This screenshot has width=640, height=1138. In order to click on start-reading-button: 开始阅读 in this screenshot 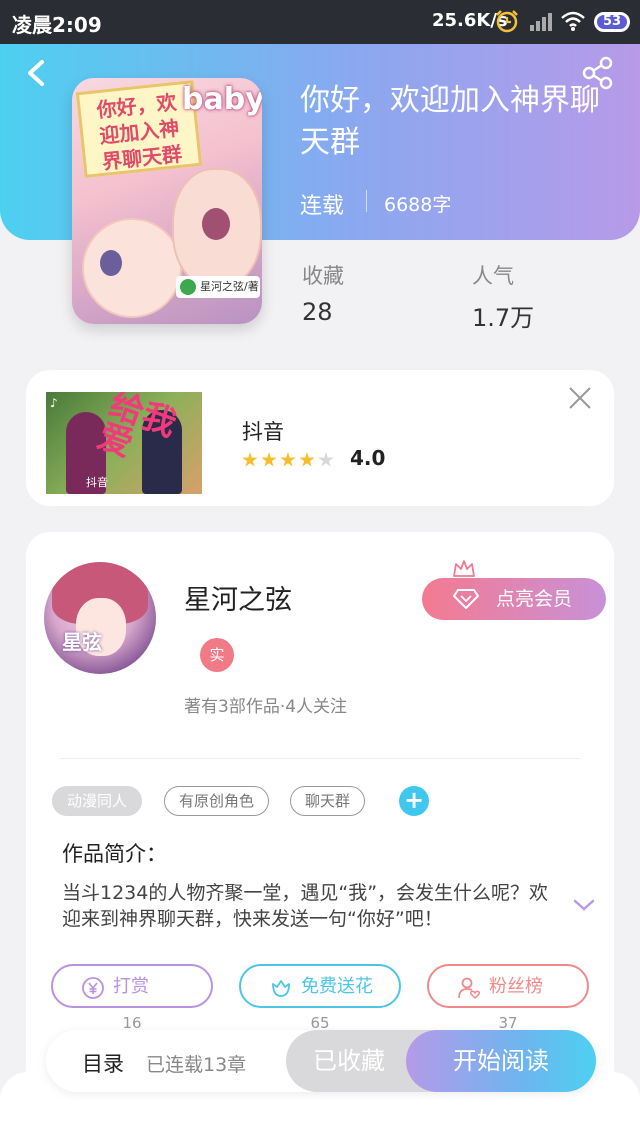, I will do `click(501, 1061)`.